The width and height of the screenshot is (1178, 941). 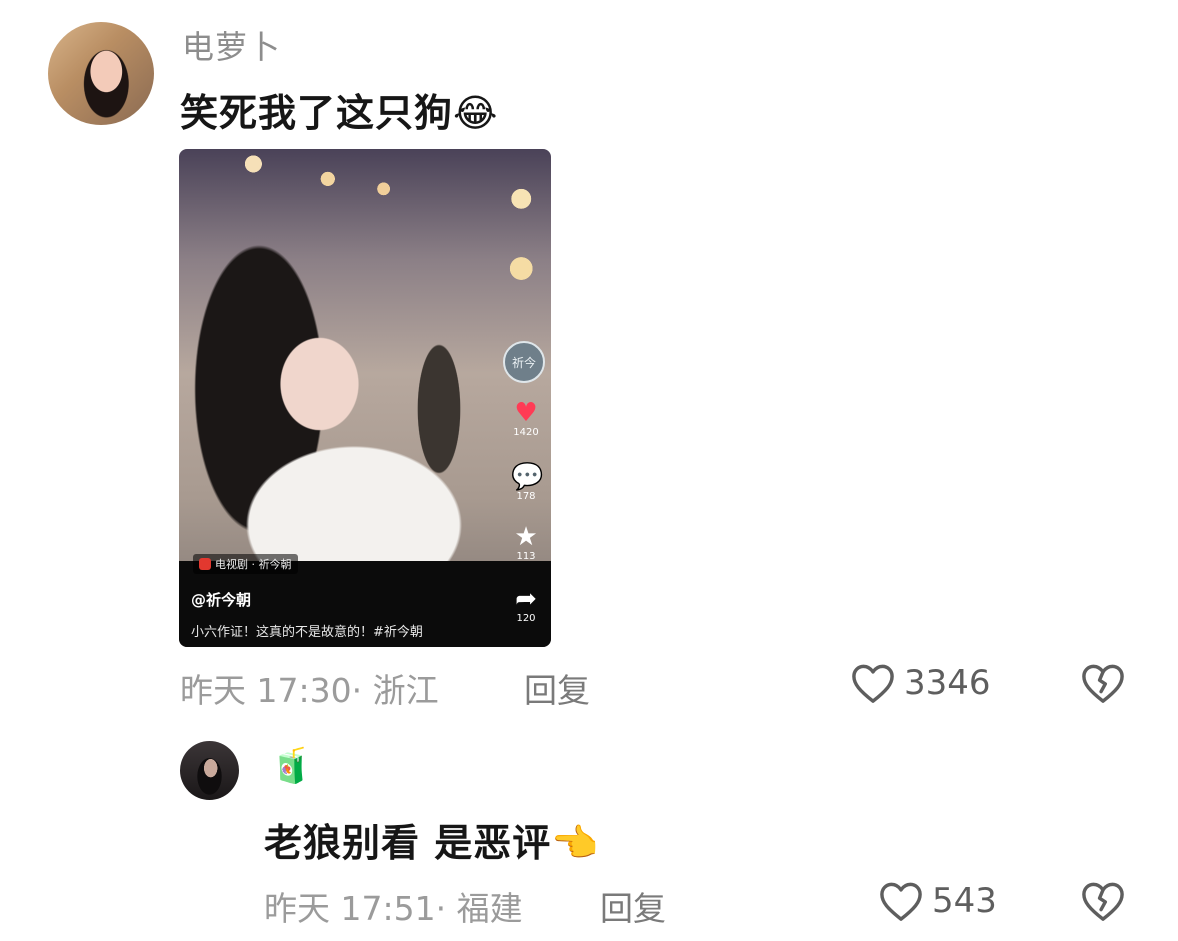 I want to click on reply-like-button: 543, so click(x=937, y=901).